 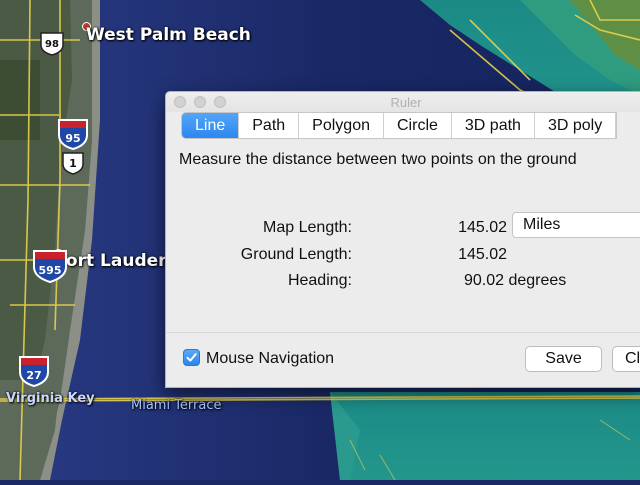 I want to click on heading-label: Heading:, so click(x=319, y=280).